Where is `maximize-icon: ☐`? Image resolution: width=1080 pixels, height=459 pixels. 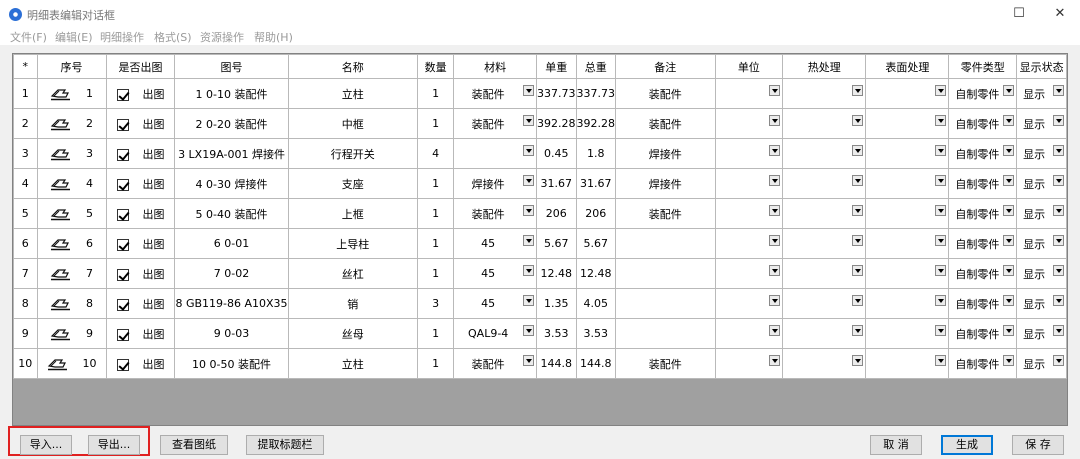
maximize-icon: ☐ is located at coordinates (1019, 14).